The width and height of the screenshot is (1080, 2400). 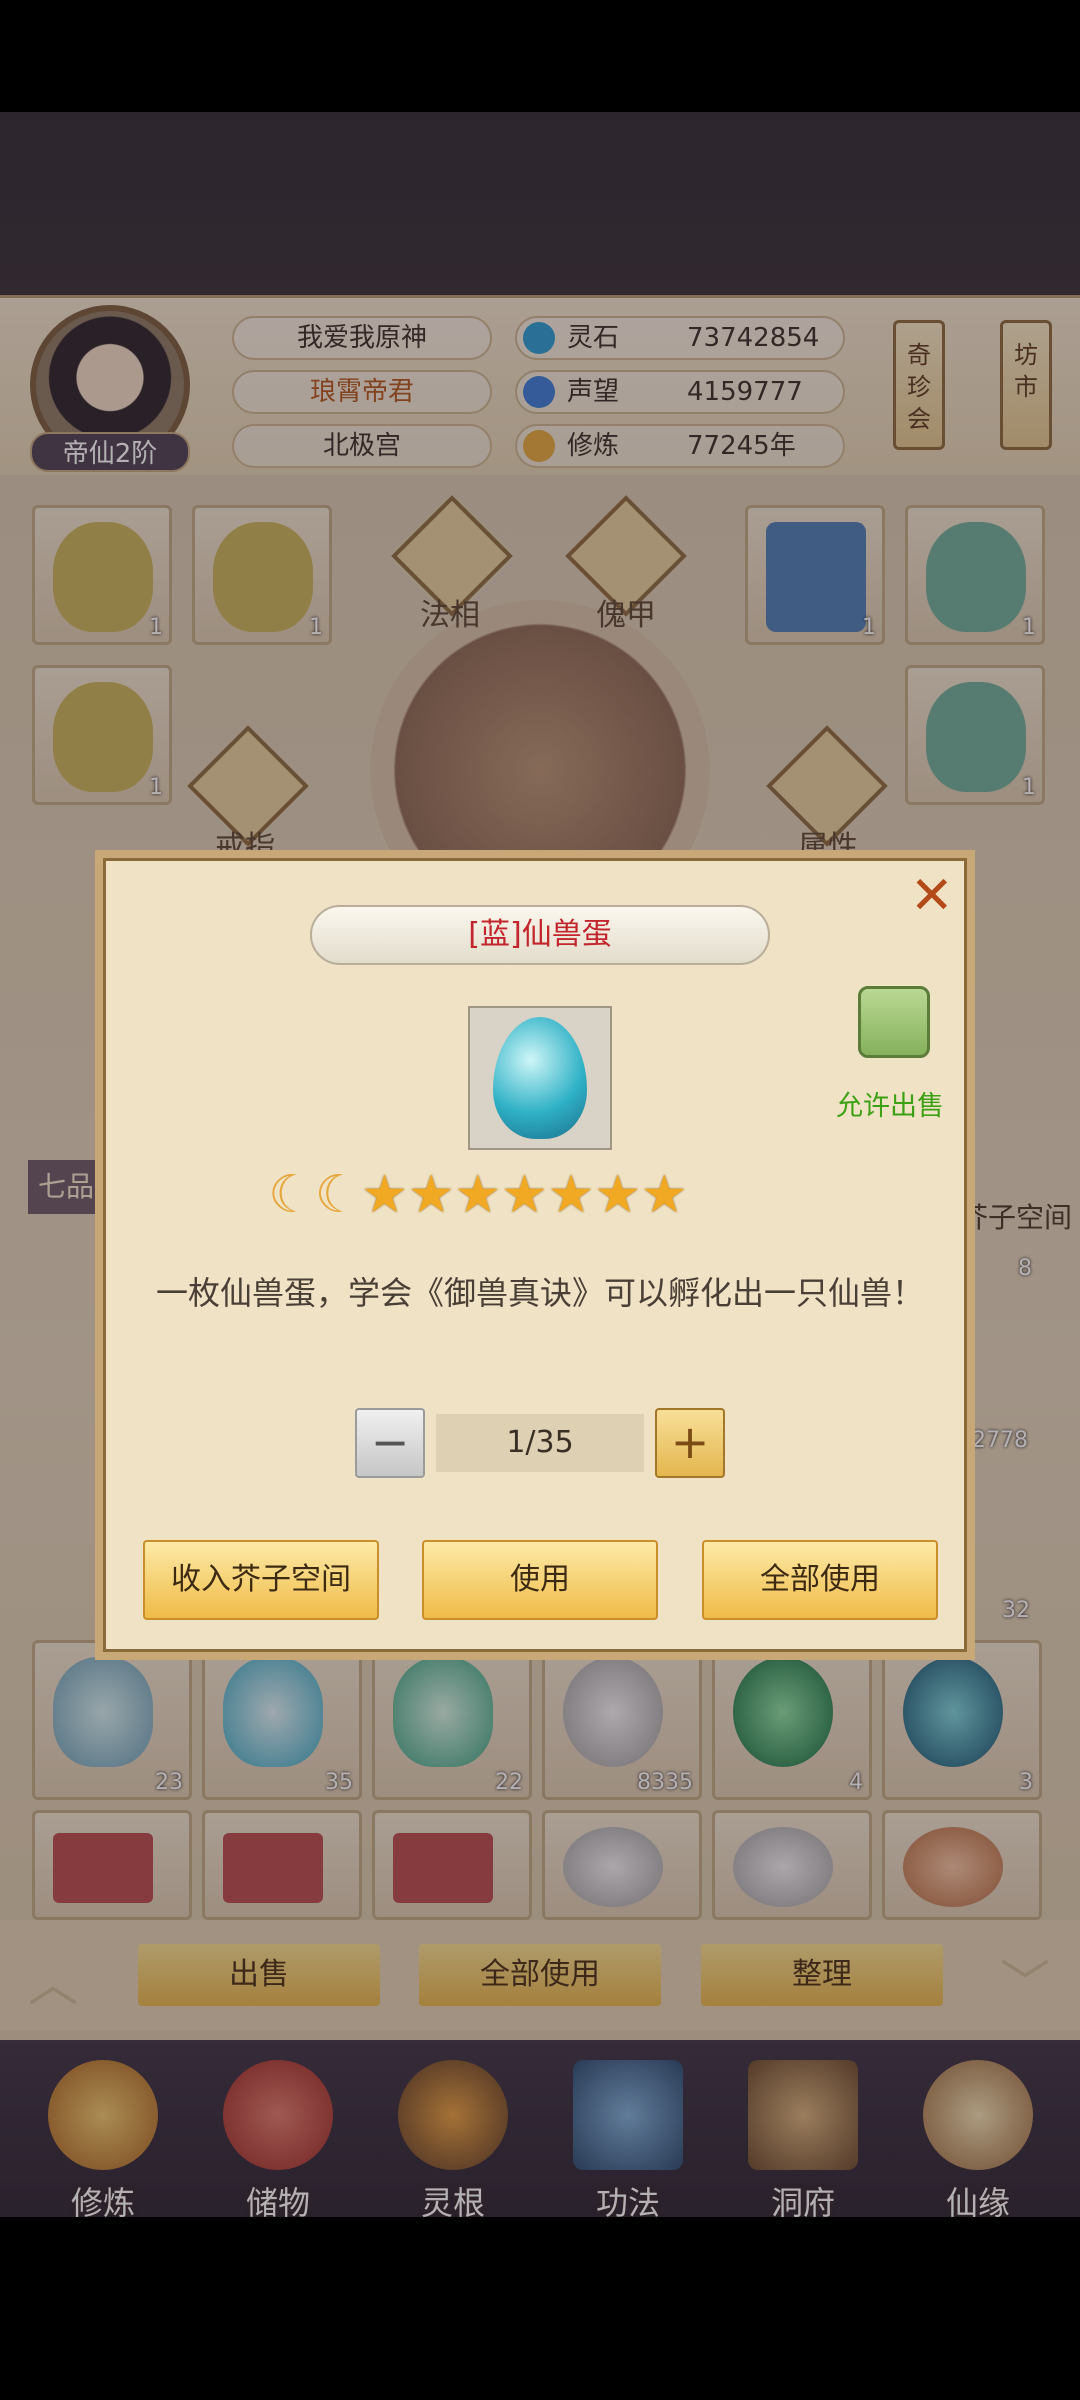 I want to click on status-area-bottom, so click(x=540, y=2308).